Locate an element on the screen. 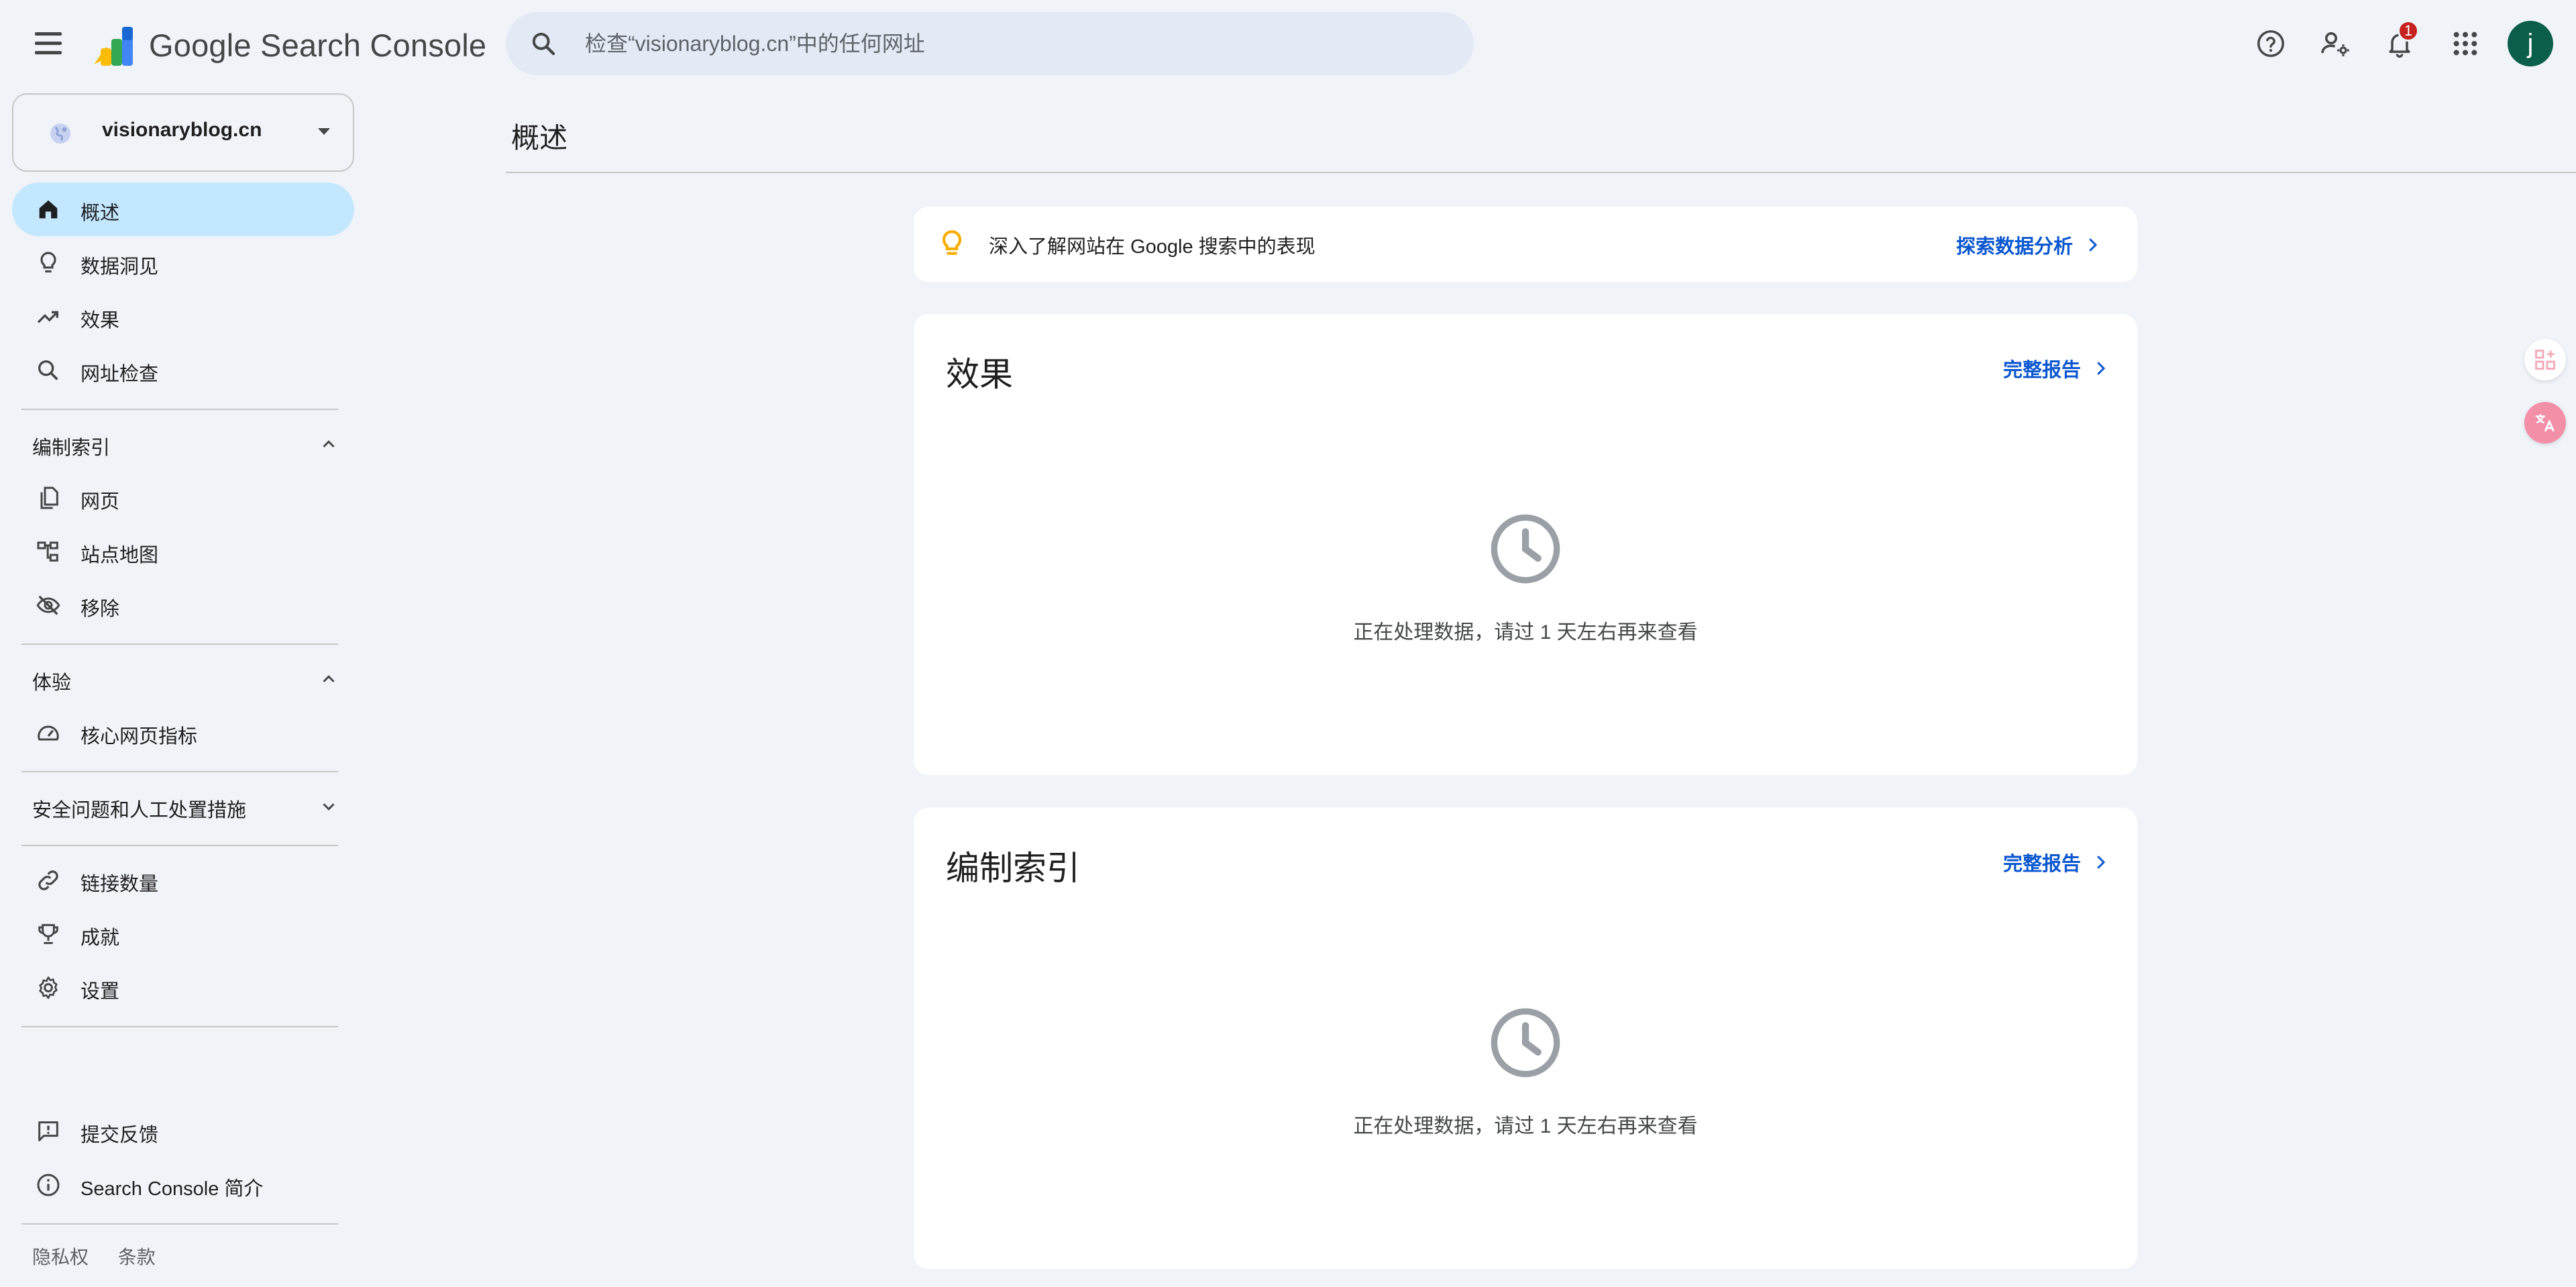  nav-about-search-console: Search Console 简介 is located at coordinates (183, 1185).